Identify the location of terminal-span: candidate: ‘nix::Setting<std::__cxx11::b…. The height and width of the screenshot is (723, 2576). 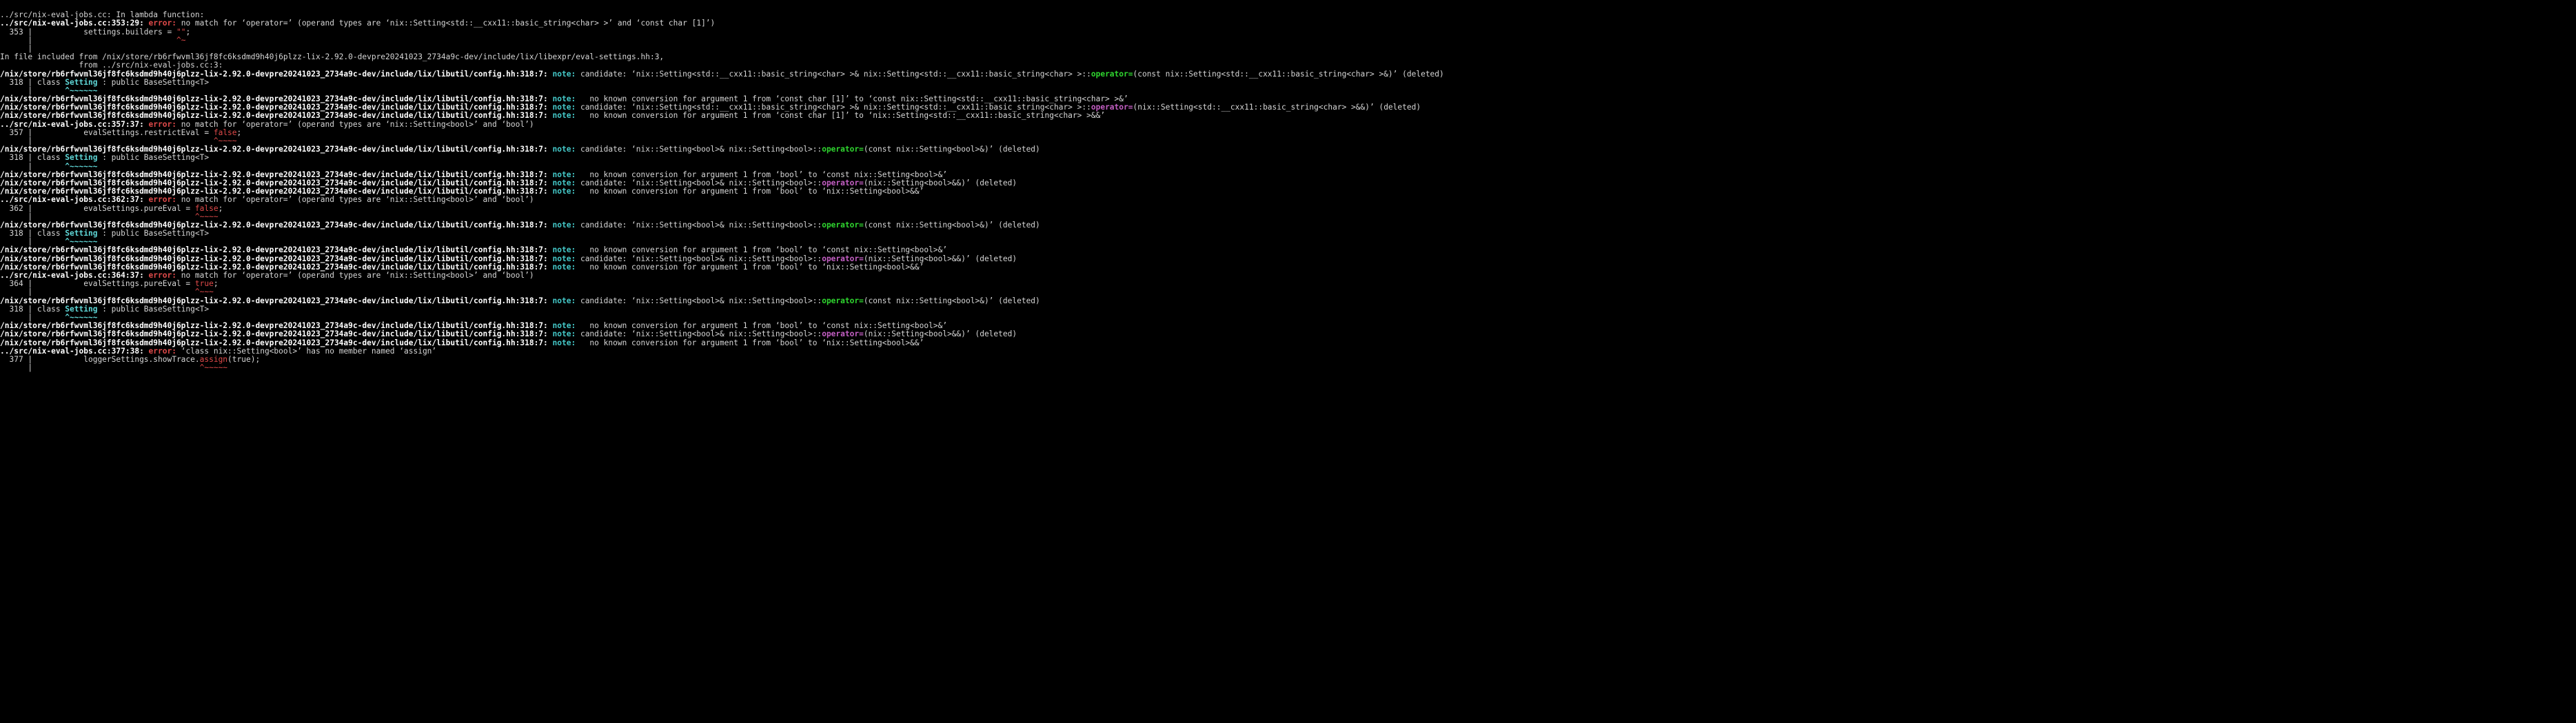
(835, 107).